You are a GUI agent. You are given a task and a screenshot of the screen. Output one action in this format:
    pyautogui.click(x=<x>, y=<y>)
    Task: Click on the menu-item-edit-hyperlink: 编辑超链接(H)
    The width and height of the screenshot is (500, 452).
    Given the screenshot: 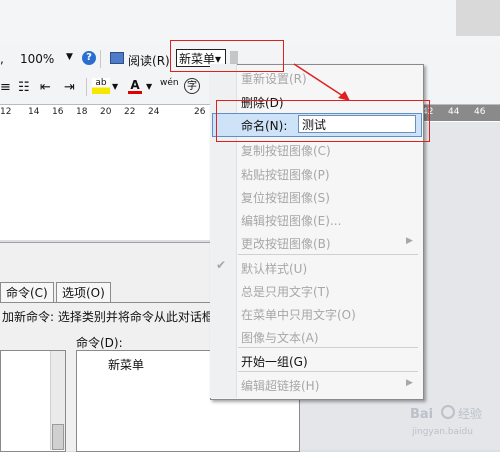 What is the action you would take?
    pyautogui.click(x=280, y=385)
    